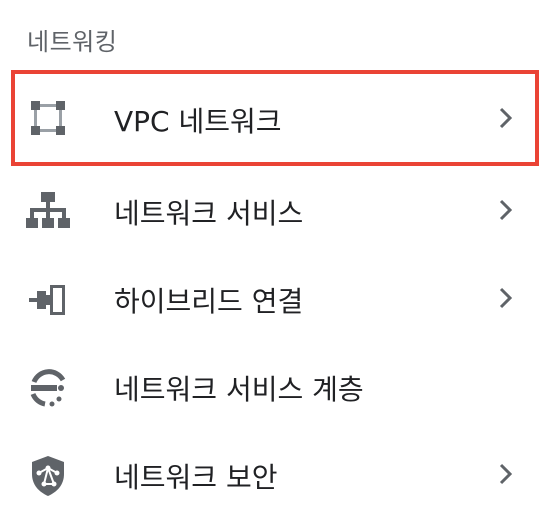 The image size is (552, 524). Describe the element at coordinates (196, 477) in the screenshot. I see `menu-item-label: 네트워크 보안` at that location.